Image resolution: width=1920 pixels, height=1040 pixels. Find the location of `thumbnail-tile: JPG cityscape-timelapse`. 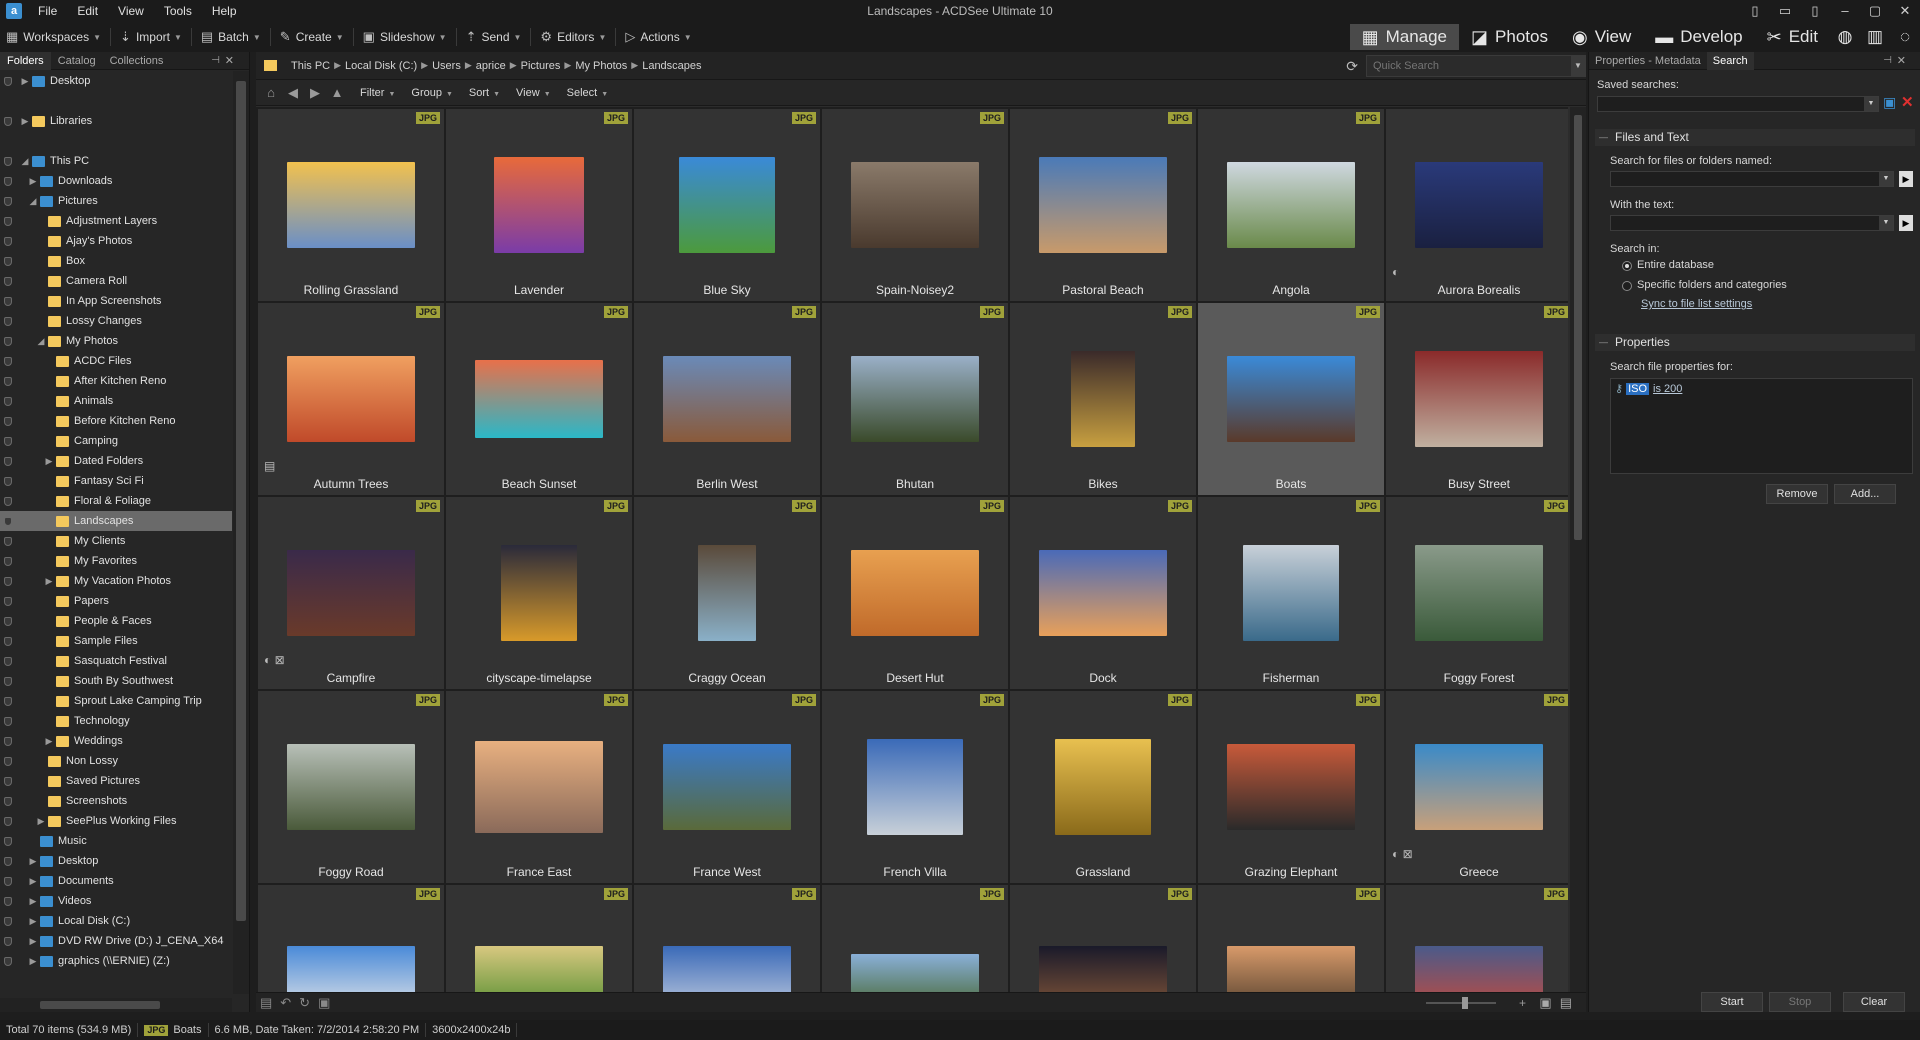

thumbnail-tile: JPG cityscape-timelapse is located at coordinates (539, 593).